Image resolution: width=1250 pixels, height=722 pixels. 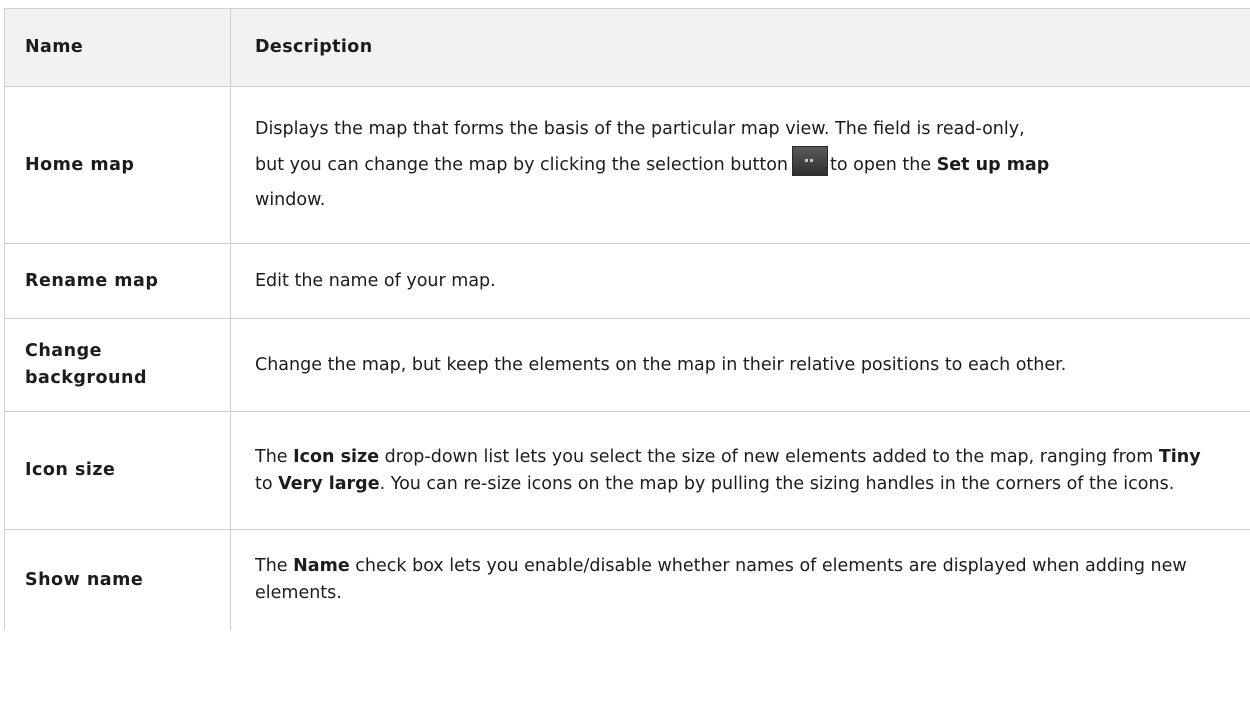 What do you see at coordinates (117, 47) in the screenshot?
I see `header-name: Name` at bounding box center [117, 47].